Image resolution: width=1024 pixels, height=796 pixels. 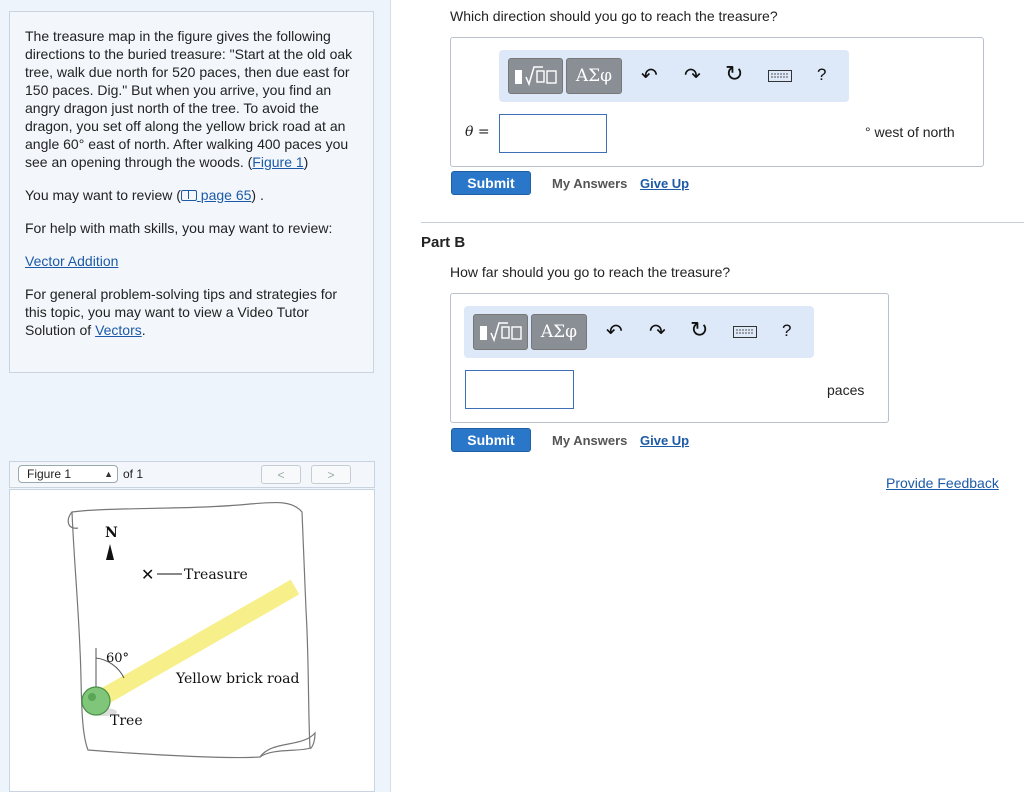 I want to click on partB-template-button, so click(x=500, y=332).